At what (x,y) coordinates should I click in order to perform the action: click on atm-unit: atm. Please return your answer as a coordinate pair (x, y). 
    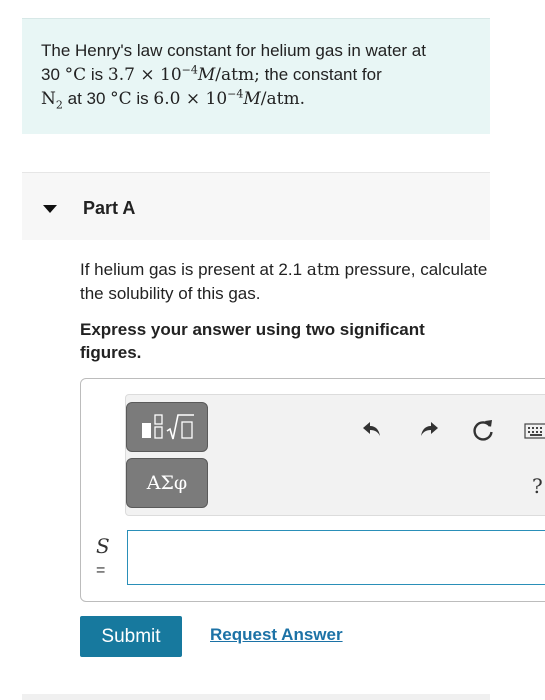
    Looking at the image, I should click on (323, 270).